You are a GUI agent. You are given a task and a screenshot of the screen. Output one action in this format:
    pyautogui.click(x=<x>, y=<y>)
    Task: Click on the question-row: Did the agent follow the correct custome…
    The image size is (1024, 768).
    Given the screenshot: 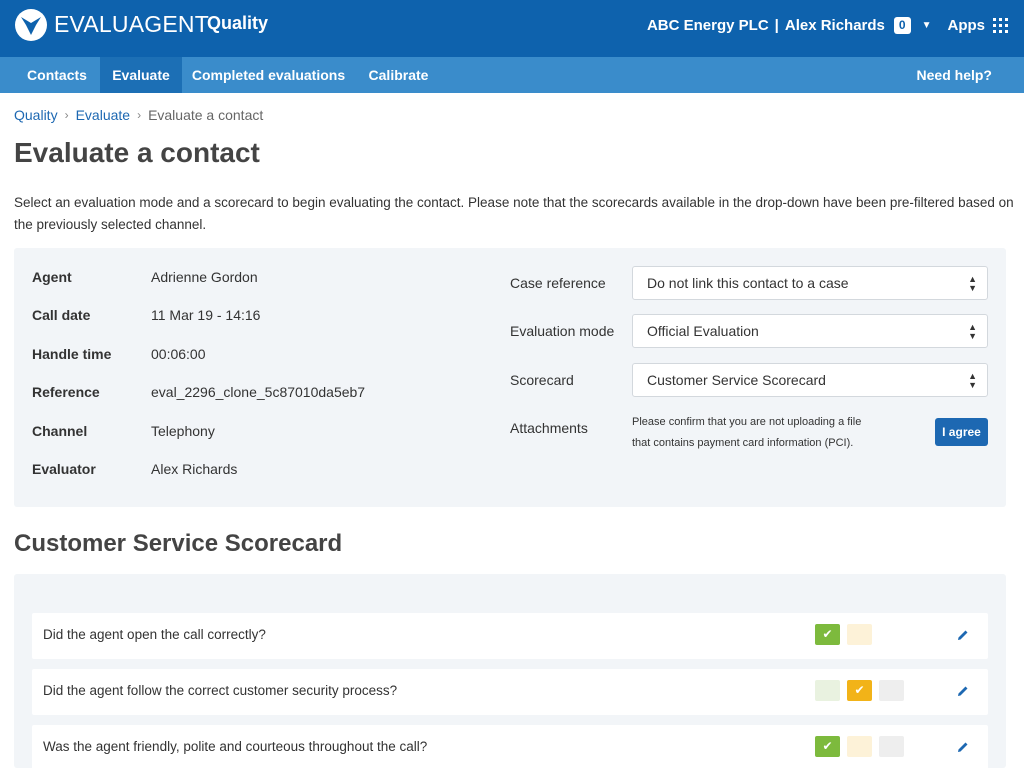 What is the action you would take?
    pyautogui.click(x=510, y=692)
    